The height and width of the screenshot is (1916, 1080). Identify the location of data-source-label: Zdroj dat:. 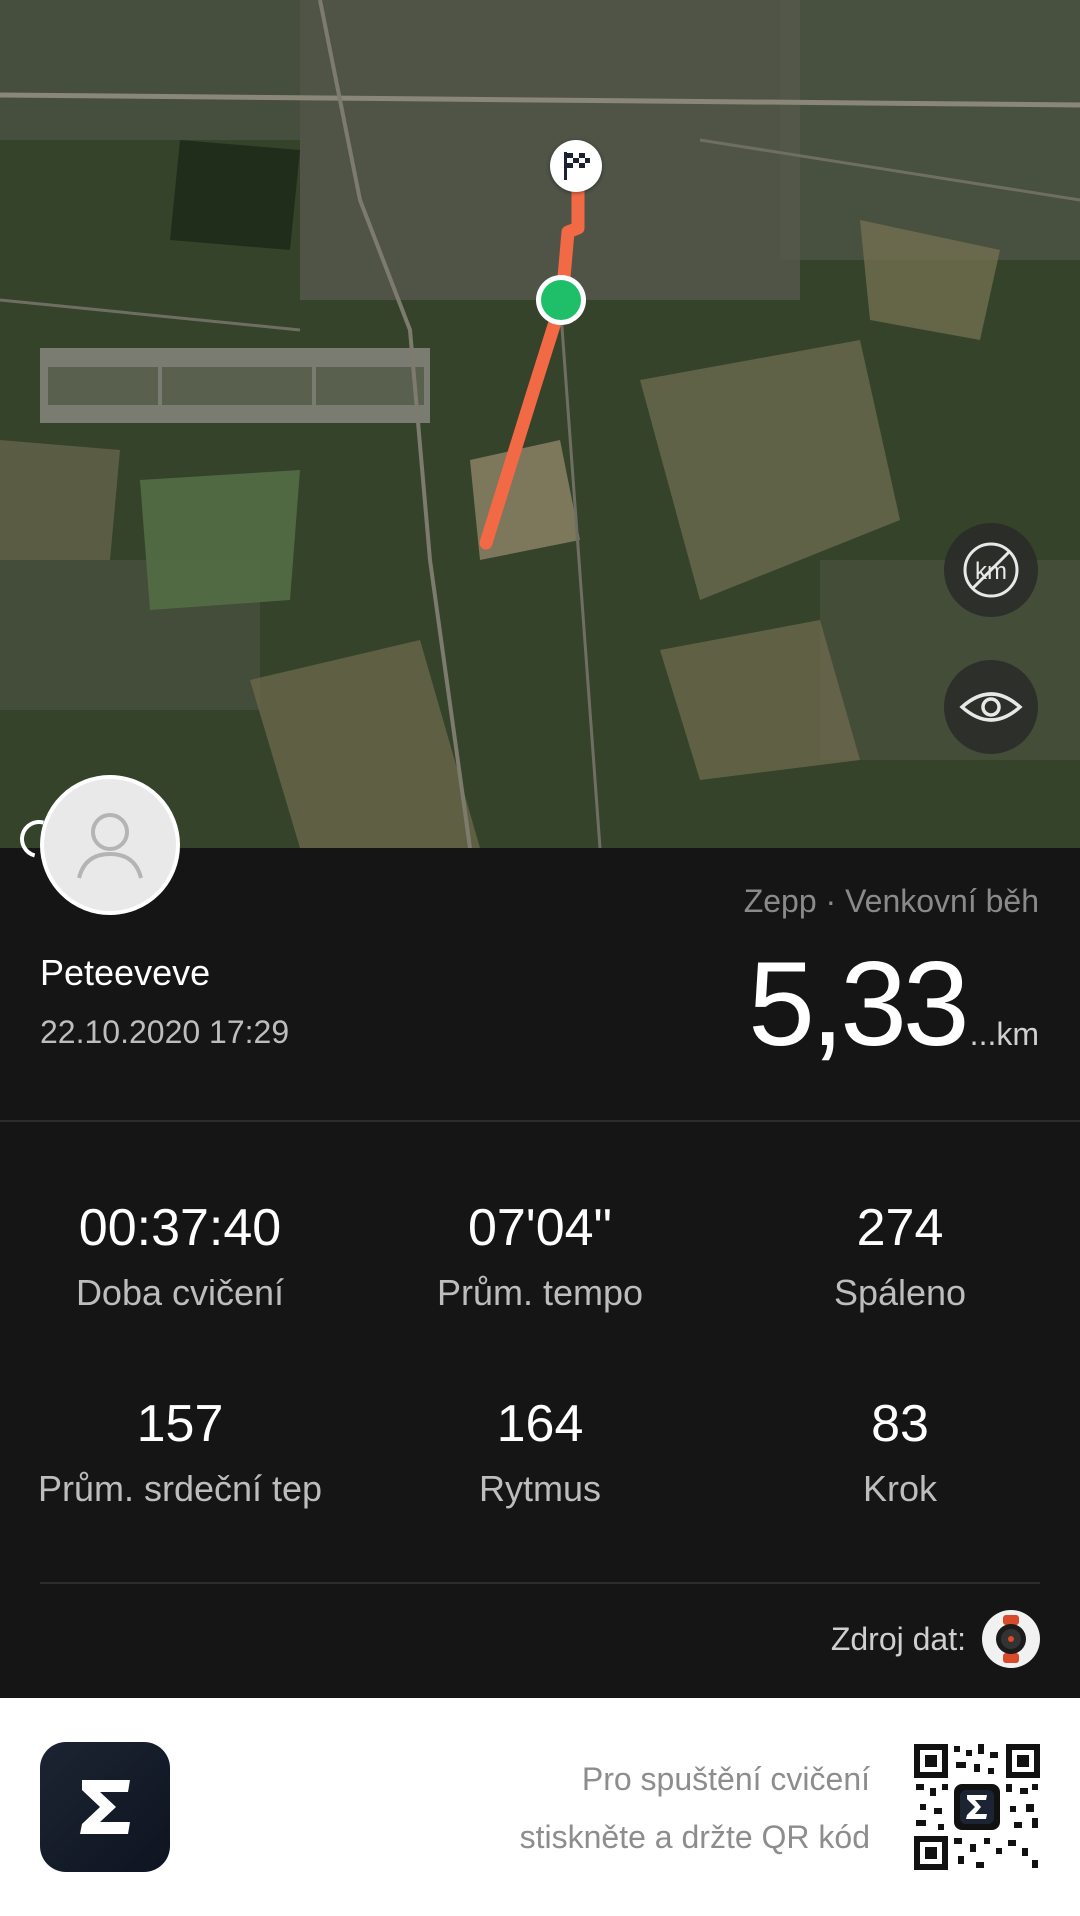
(898, 1638).